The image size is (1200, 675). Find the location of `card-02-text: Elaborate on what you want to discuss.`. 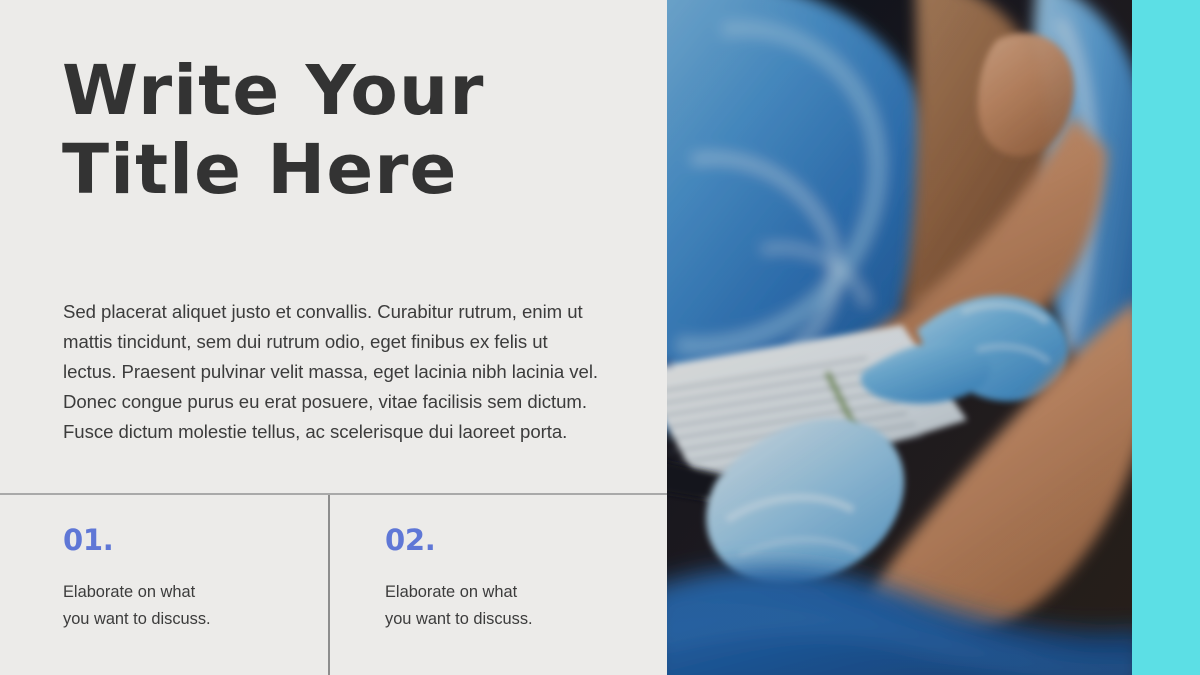

card-02-text: Elaborate on what you want to discuss. is located at coordinates (459, 605).